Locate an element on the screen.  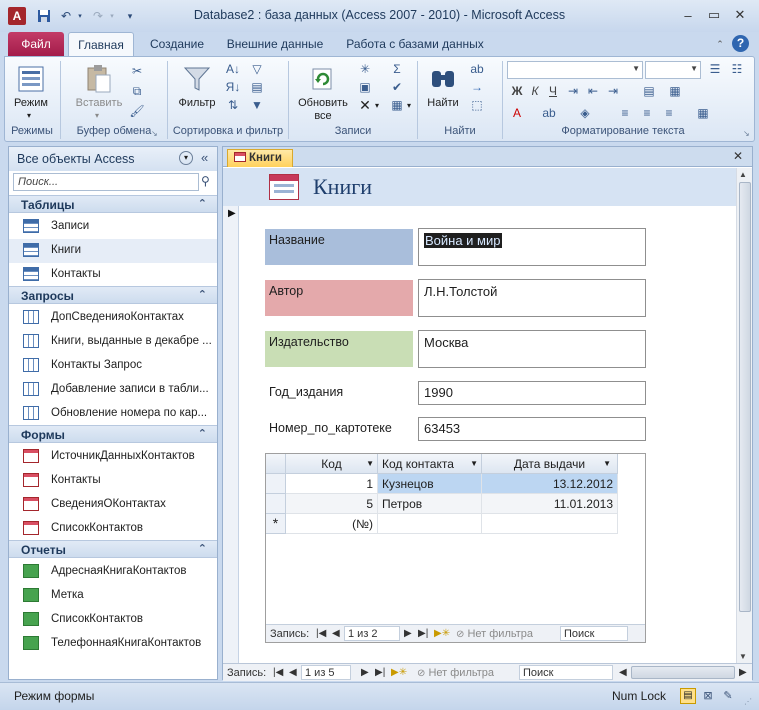
nav-group-reports: Отчеты ⌃ is located at coordinates (113, 549).